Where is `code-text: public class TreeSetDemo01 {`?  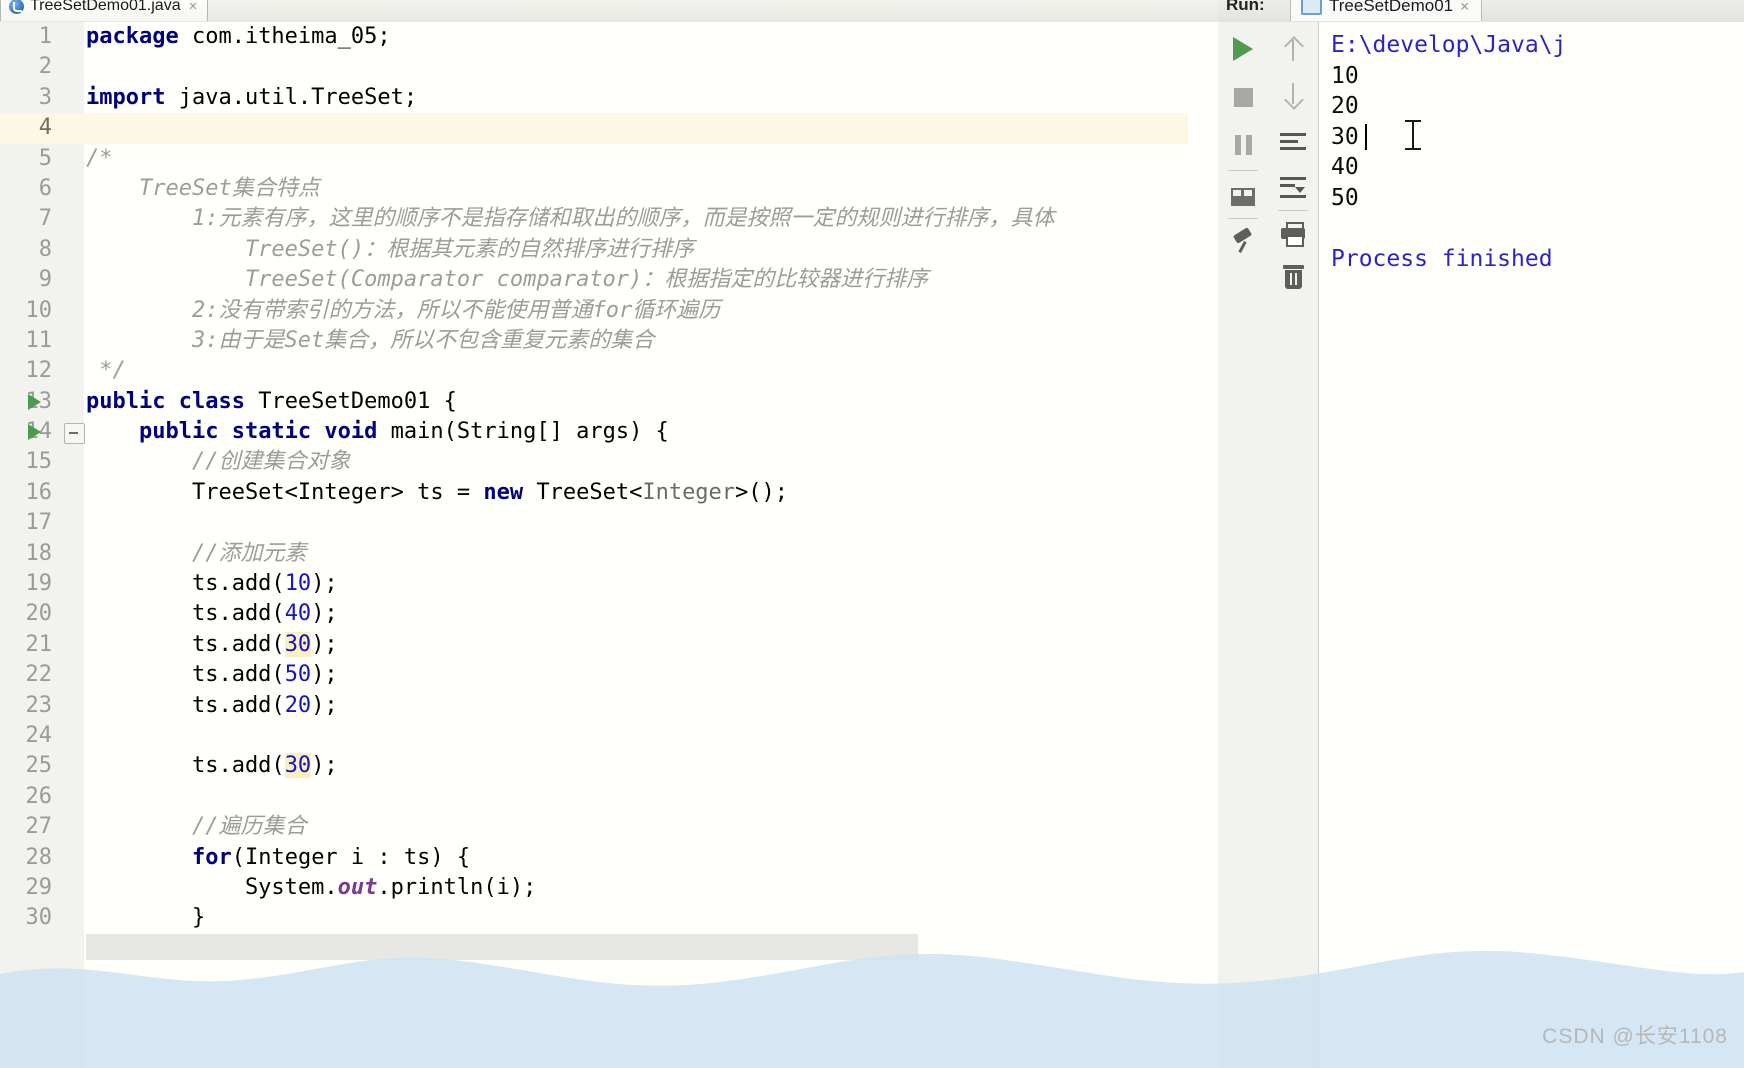
code-text: public class TreeSetDemo01 { is located at coordinates (271, 402).